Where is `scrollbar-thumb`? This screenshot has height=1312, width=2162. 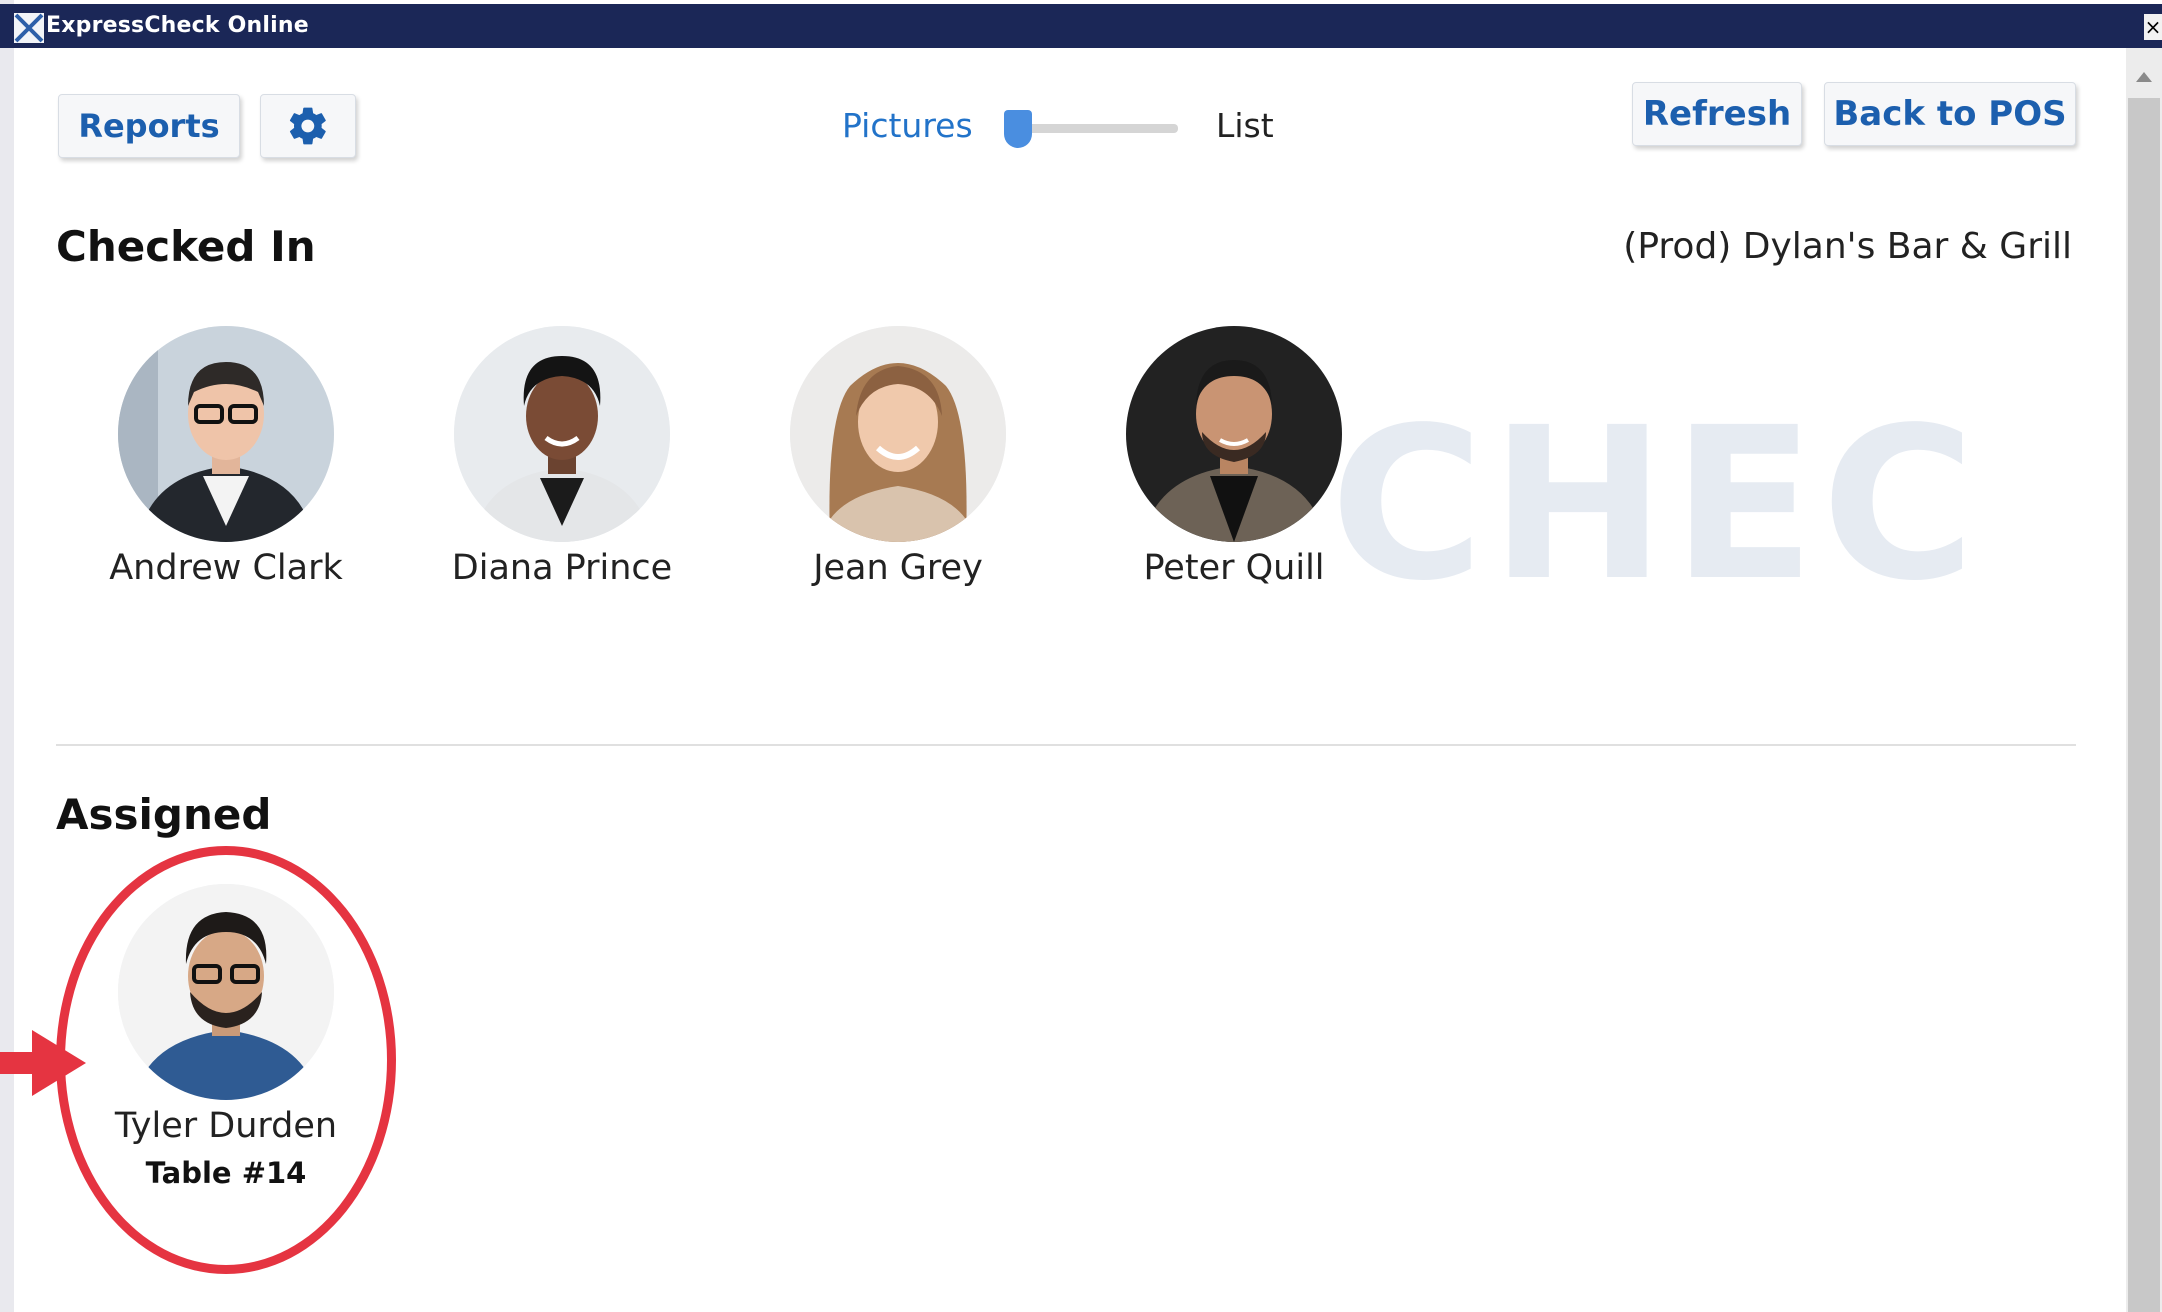
scrollbar-thumb is located at coordinates (2144, 705).